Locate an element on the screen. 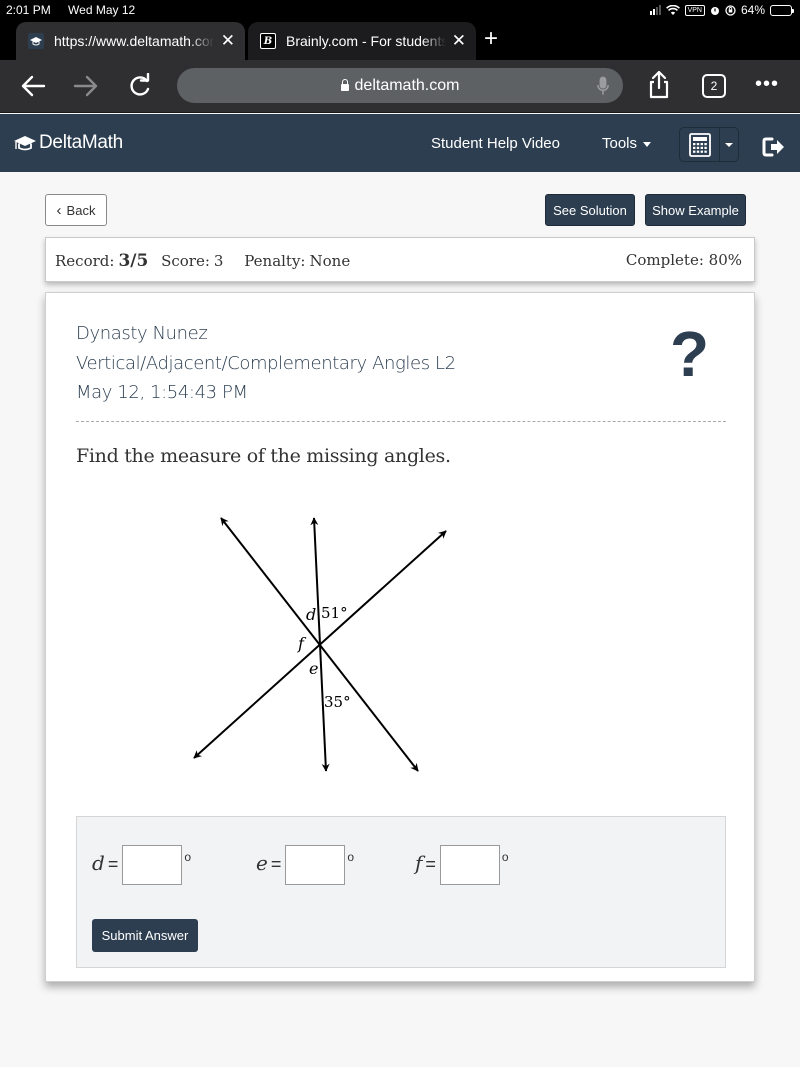 Image resolution: width=800 pixels, height=1067 pixels. record: Record: 3/5 is located at coordinates (102, 261).